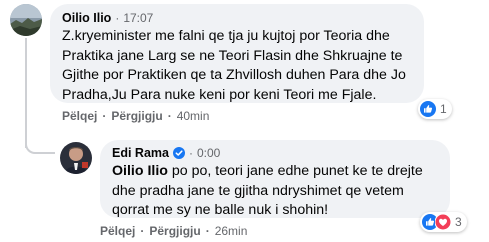 The height and width of the screenshot is (242, 489). What do you see at coordinates (208, 153) in the screenshot?
I see `comment-time: 0:00` at bounding box center [208, 153].